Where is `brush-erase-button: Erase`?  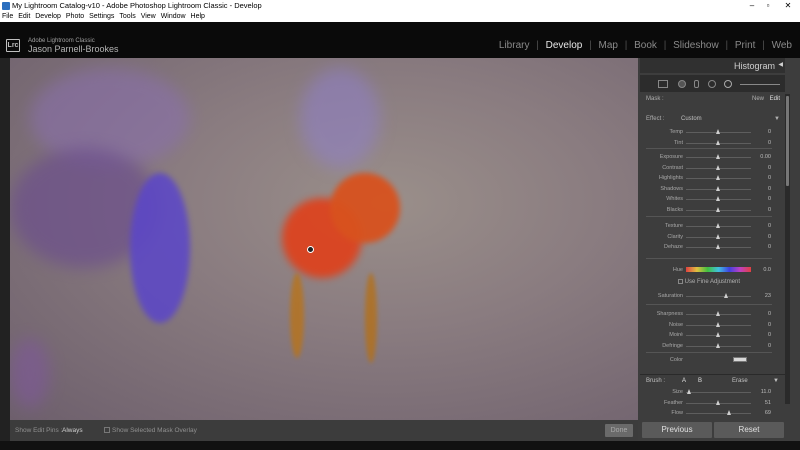
brush-erase-button: Erase is located at coordinates (740, 381).